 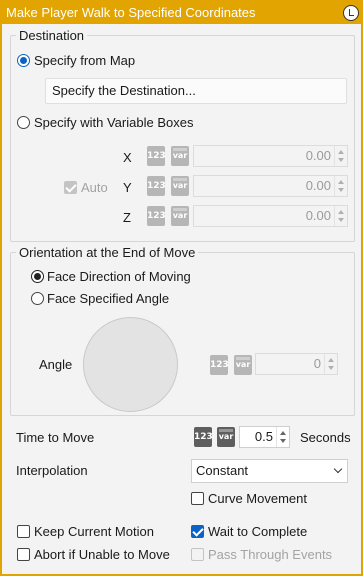 What do you see at coordinates (37, 276) in the screenshot?
I see `face-direction-moving-radio` at bounding box center [37, 276].